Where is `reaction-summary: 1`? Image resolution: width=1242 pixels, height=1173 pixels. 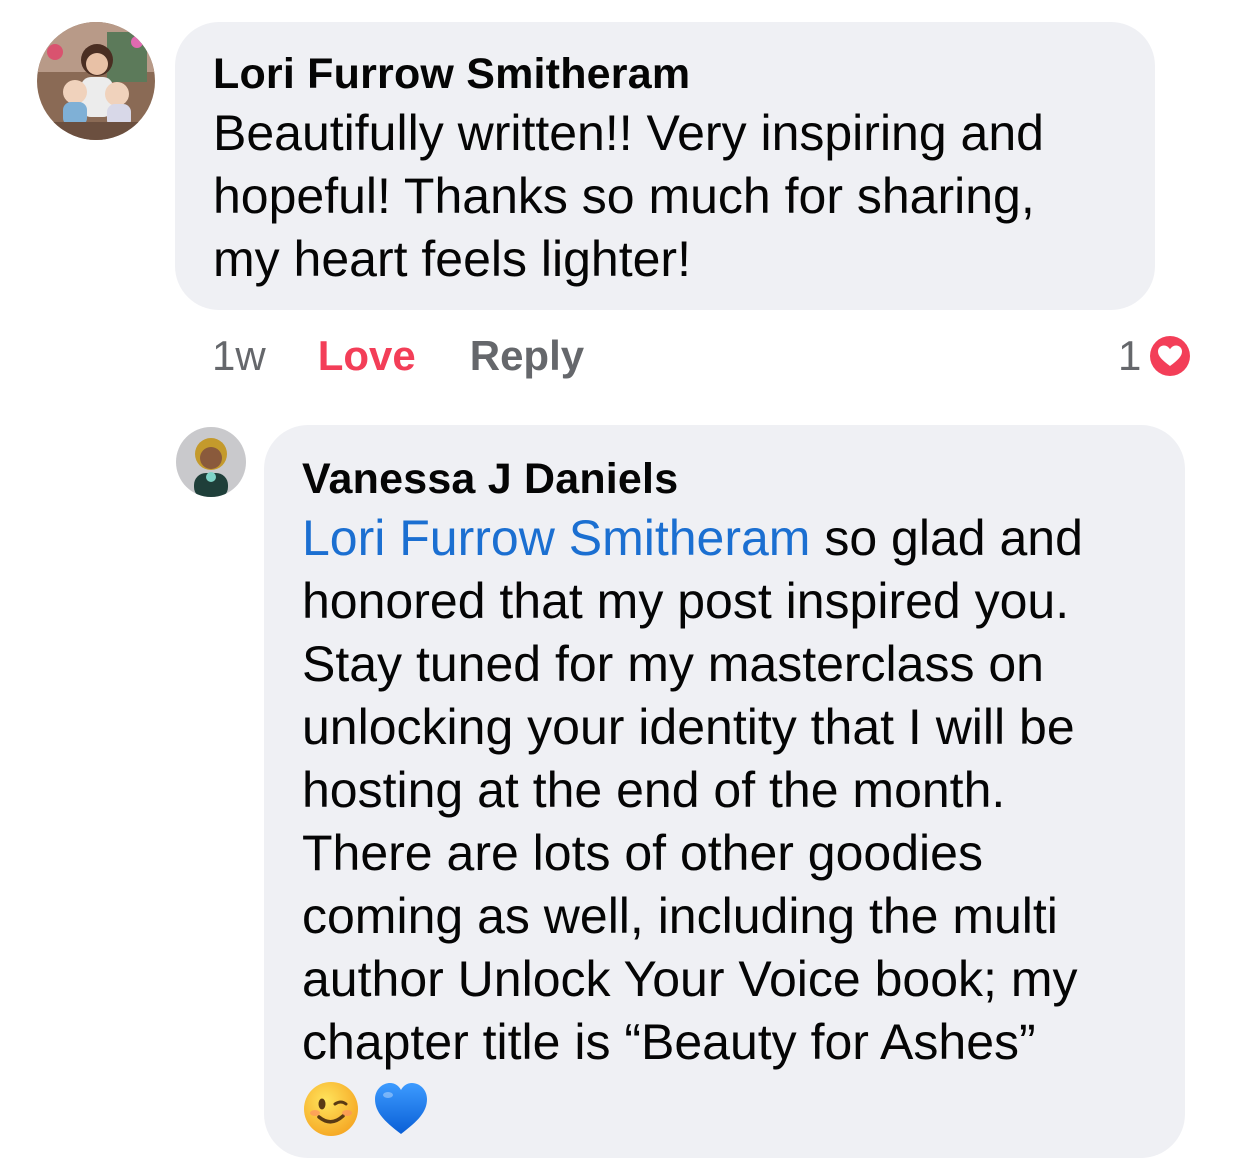 reaction-summary: 1 is located at coordinates (1156, 356).